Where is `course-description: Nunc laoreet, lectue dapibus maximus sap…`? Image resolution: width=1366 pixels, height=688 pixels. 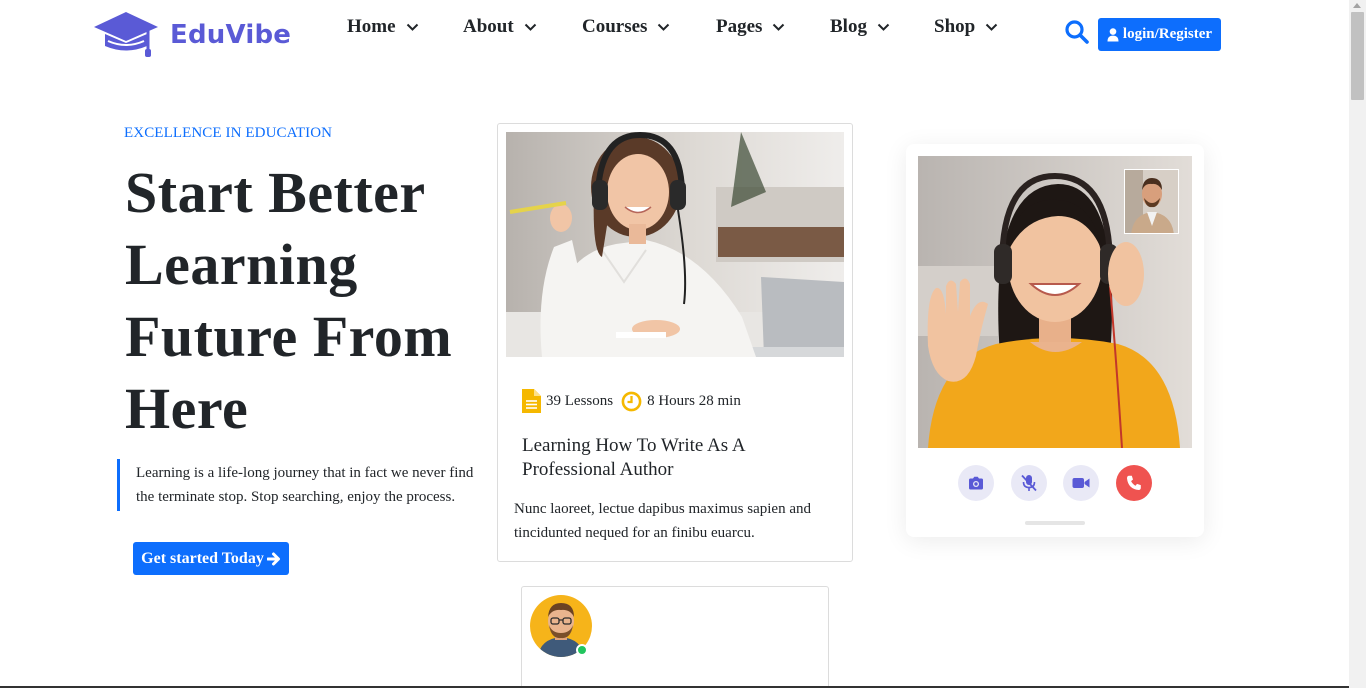 course-description: Nunc laoreet, lectue dapibus maximus sap… is located at coordinates (662, 521).